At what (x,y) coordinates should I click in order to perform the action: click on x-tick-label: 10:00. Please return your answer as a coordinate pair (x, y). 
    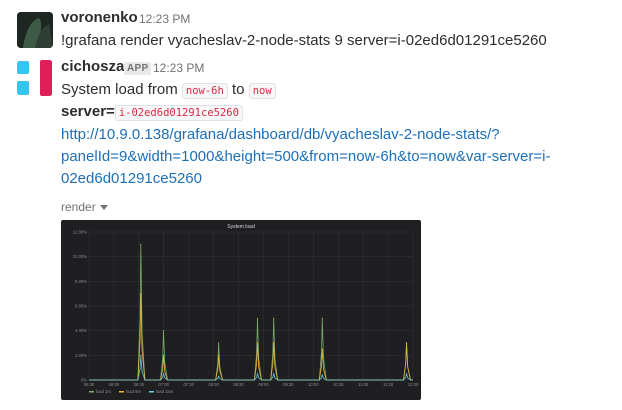
    Looking at the image, I should click on (313, 384).